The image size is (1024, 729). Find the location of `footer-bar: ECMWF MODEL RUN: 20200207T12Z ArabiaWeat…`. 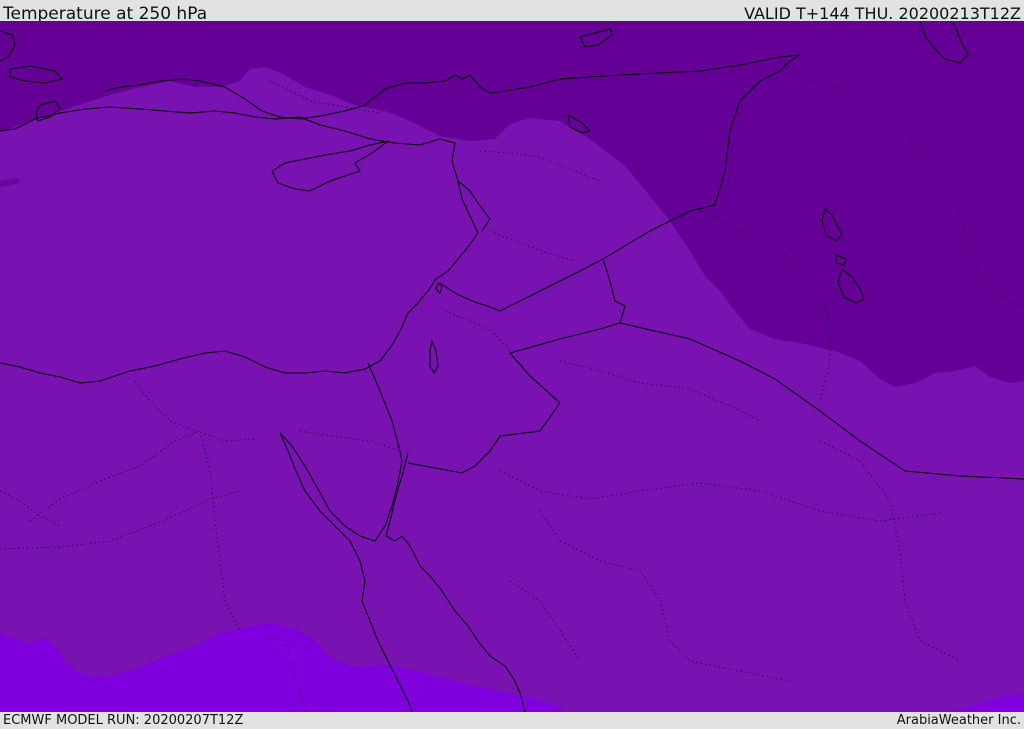

footer-bar: ECMWF MODEL RUN: 20200207T12Z ArabiaWeat… is located at coordinates (512, 720).